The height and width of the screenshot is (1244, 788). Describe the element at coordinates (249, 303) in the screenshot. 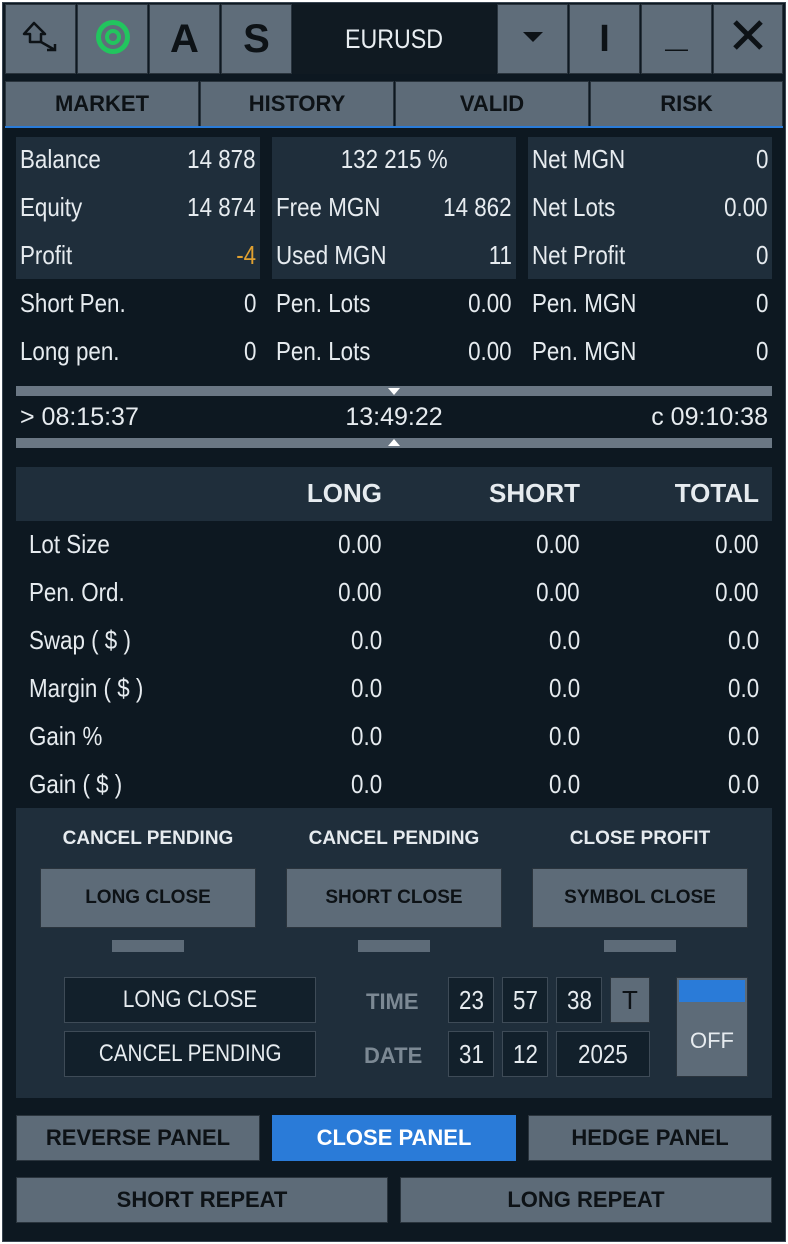

I see `short-pen-value: 0` at that location.